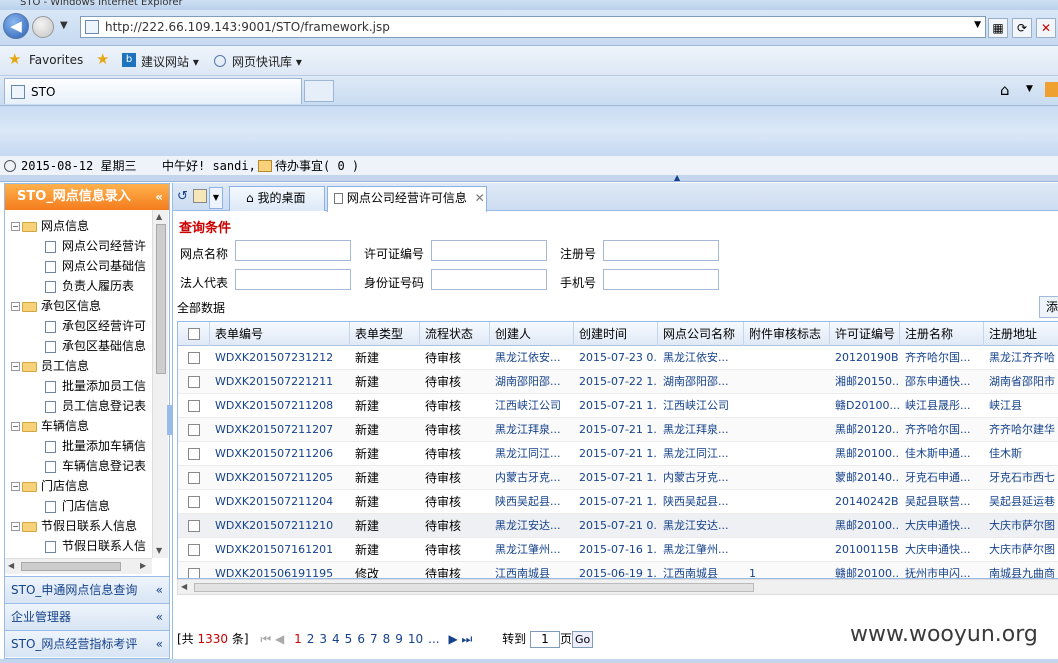  I want to click on form-no-link: WDXK201507211206, so click(280, 454).